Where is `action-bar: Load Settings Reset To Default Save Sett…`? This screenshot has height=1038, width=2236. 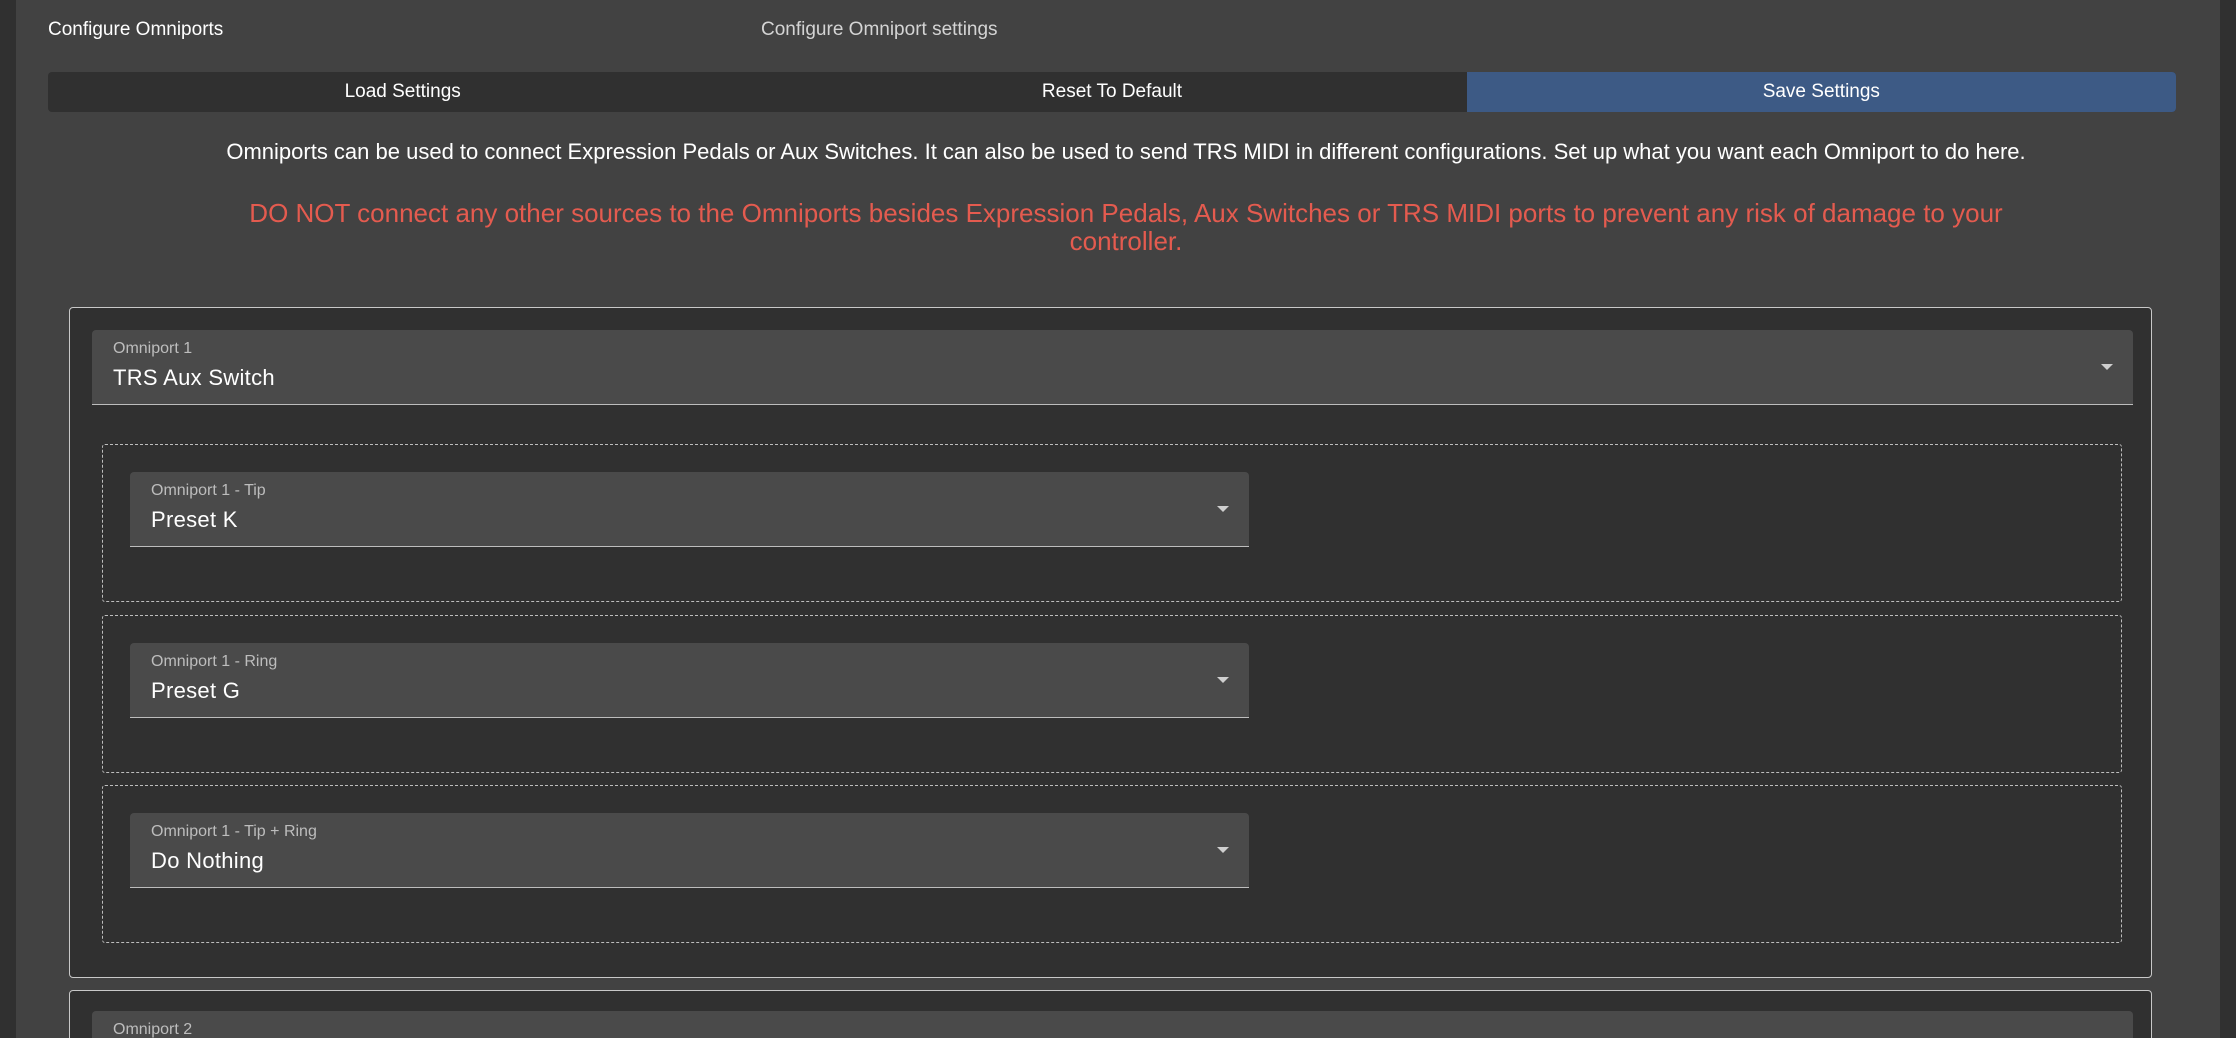 action-bar: Load Settings Reset To Default Save Sett… is located at coordinates (1112, 92).